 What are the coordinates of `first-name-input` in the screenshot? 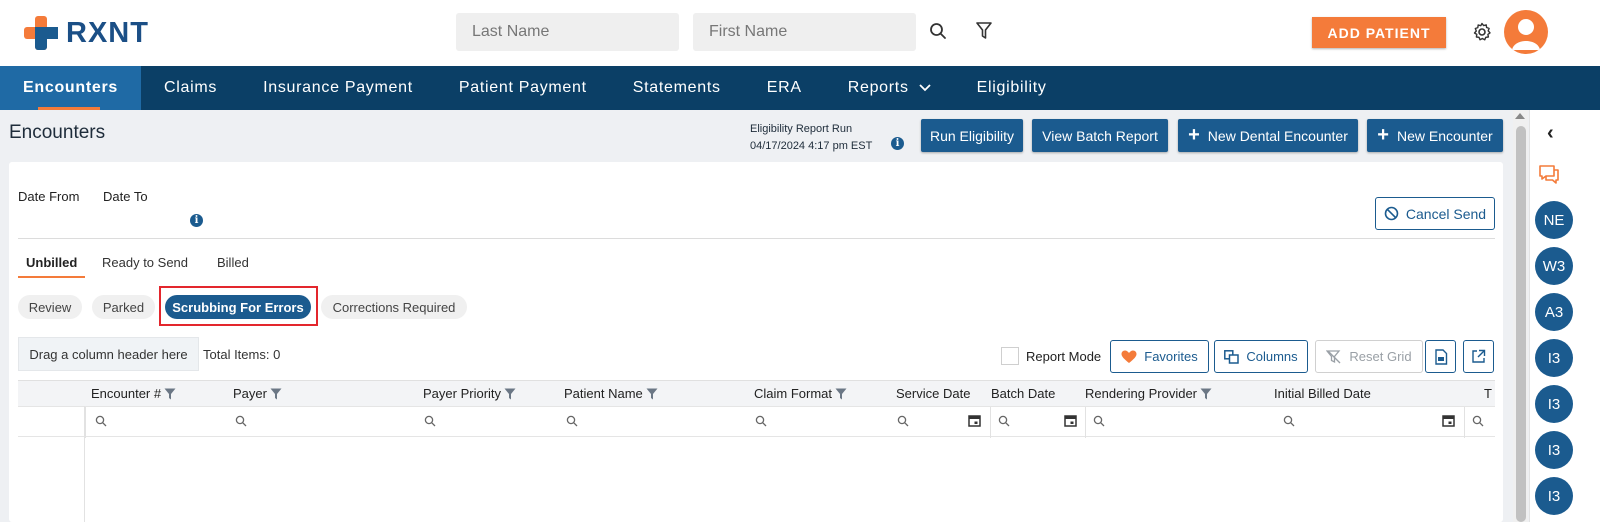 It's located at (804, 32).